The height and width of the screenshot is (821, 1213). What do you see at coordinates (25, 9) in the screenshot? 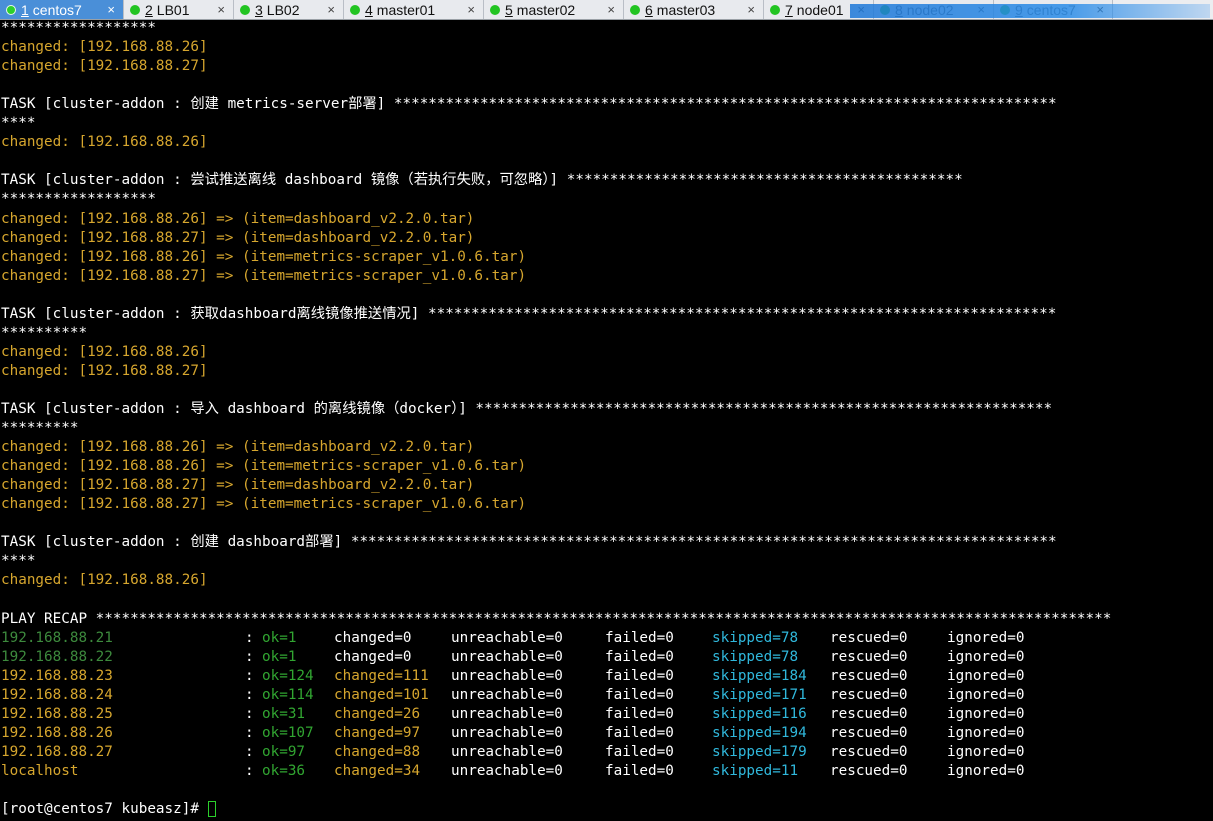
I see `tab-number: 1` at bounding box center [25, 9].